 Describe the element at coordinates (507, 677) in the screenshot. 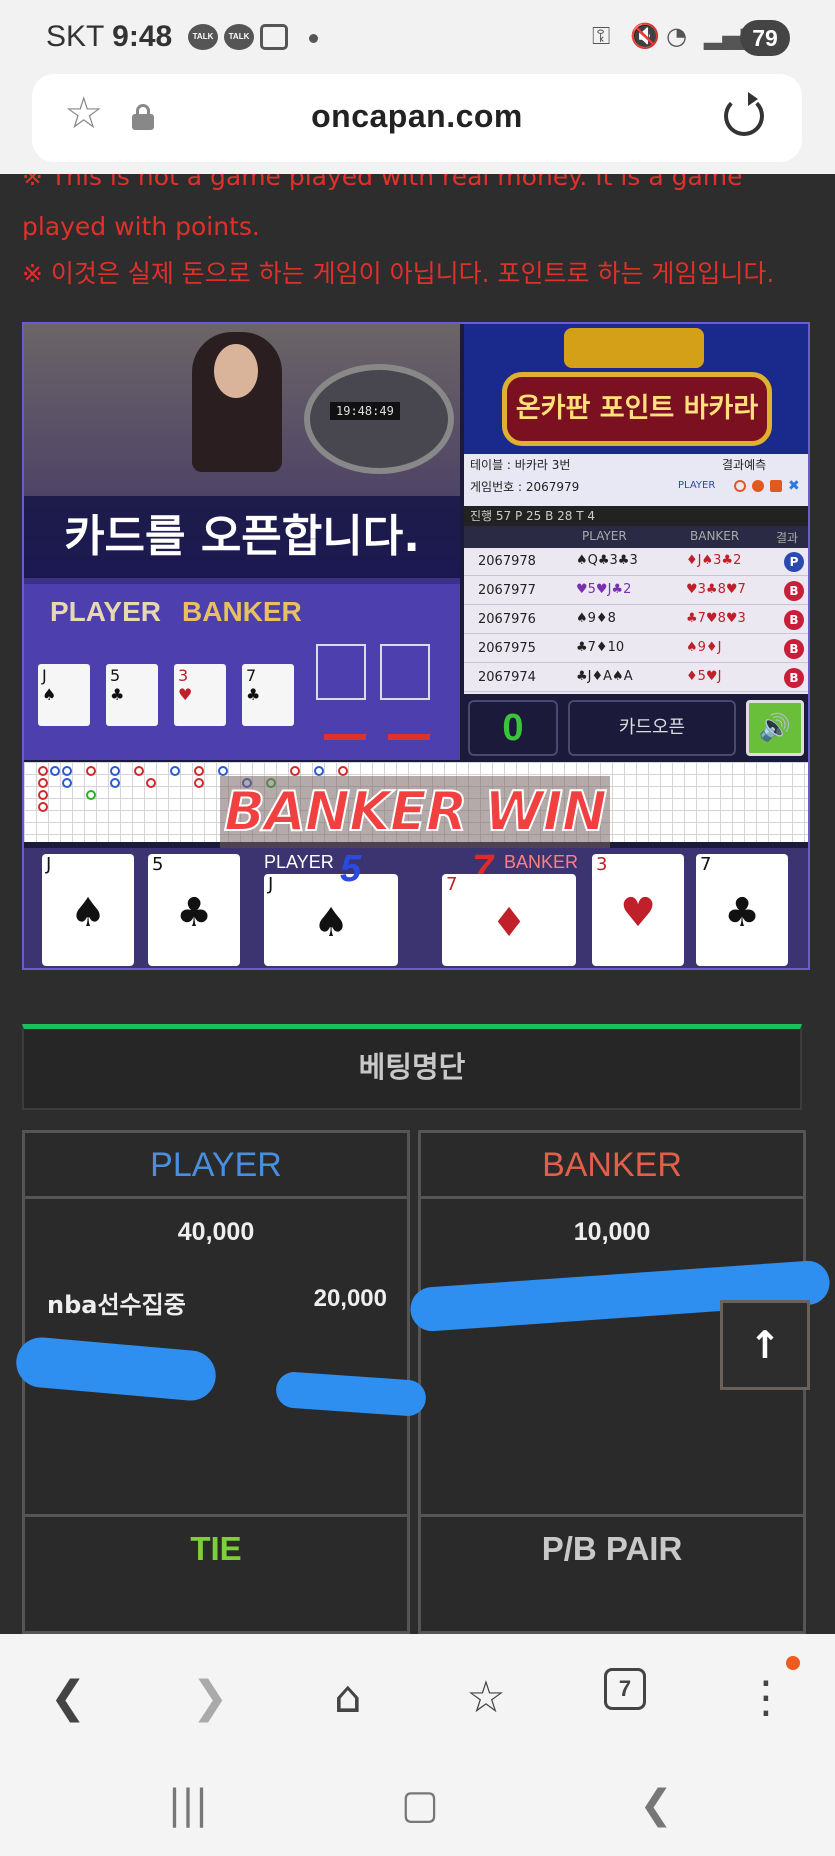

I see `result-game-id: 2067974` at that location.